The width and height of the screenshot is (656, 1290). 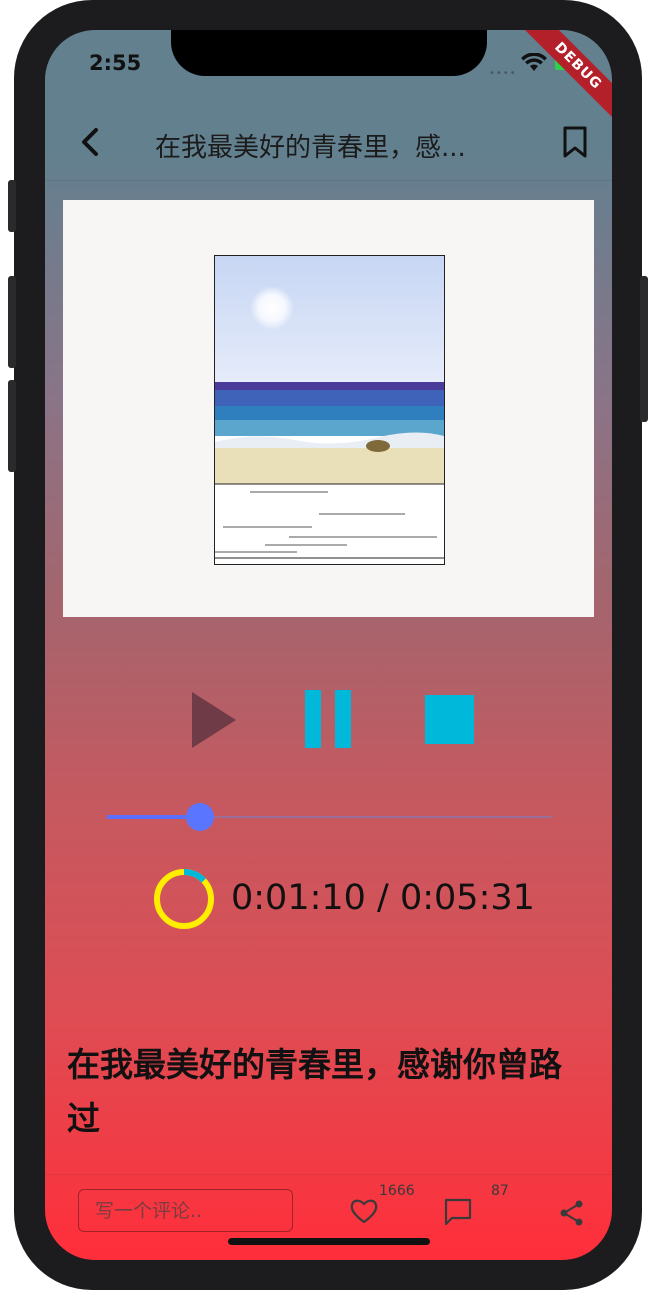 What do you see at coordinates (328, 1217) in the screenshot?
I see `bottom-action-bar: 1666 87` at bounding box center [328, 1217].